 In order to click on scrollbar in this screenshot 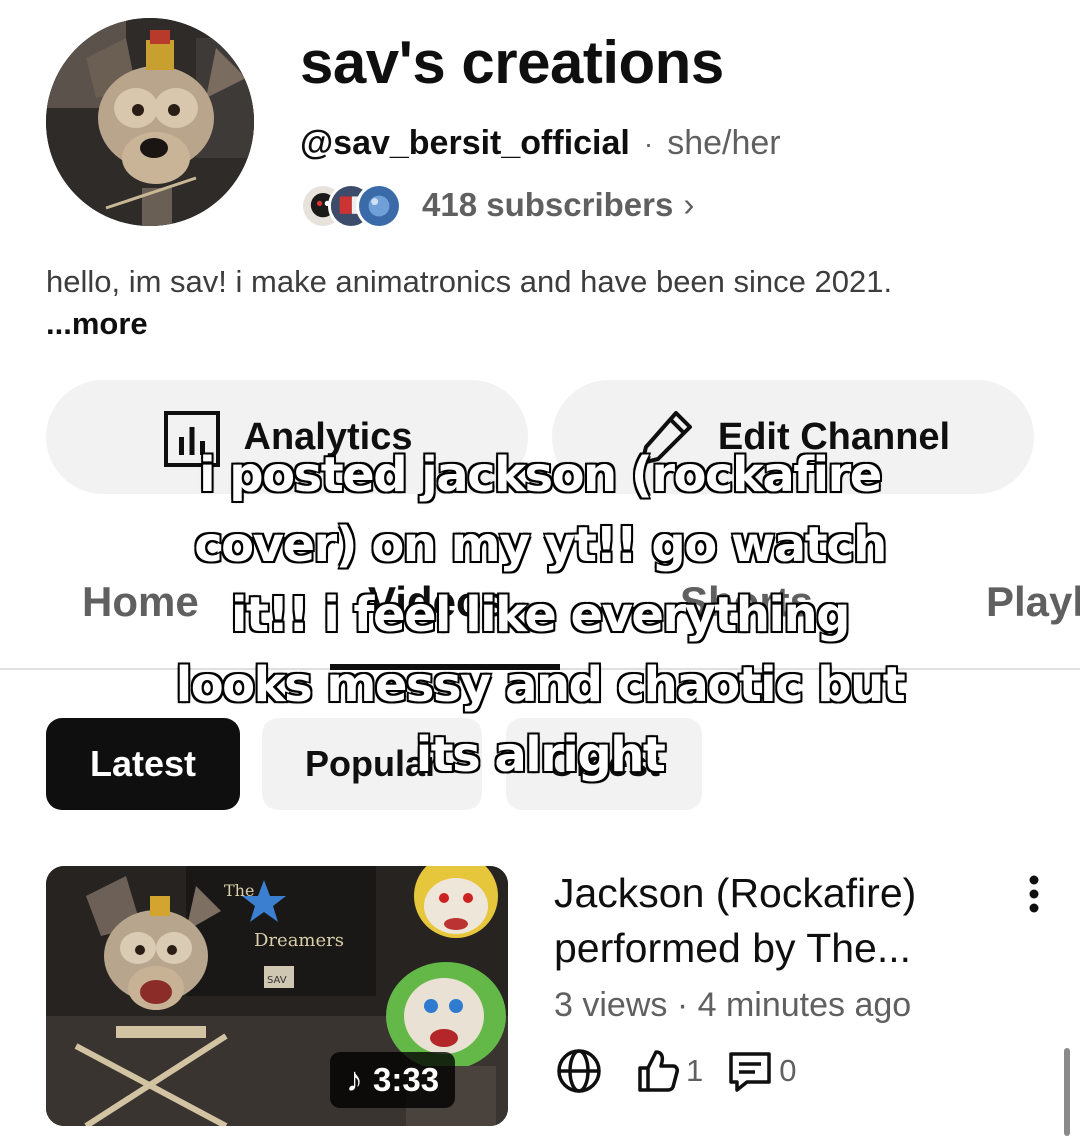, I will do `click(1067, 1092)`.